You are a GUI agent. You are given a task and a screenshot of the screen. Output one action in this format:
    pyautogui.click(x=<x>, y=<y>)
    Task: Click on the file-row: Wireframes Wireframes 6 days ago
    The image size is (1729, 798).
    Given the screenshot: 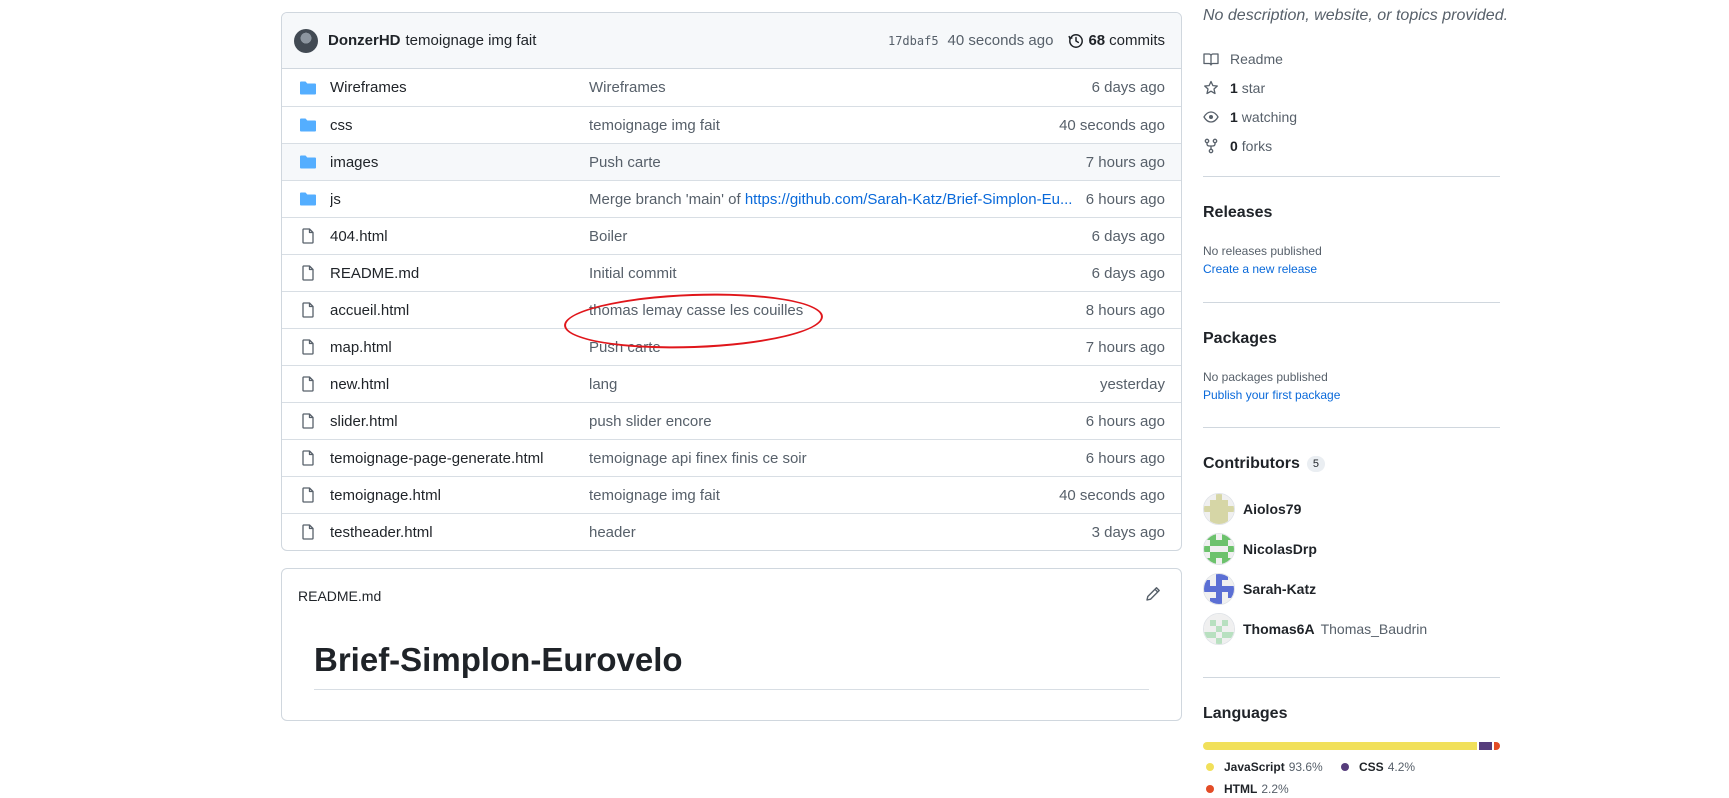 What is the action you would take?
    pyautogui.click(x=731, y=87)
    